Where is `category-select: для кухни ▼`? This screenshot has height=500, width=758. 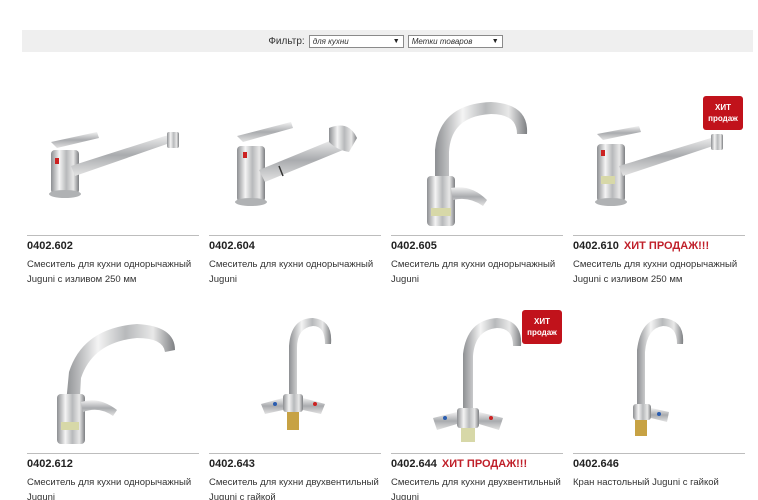 category-select: для кухни ▼ is located at coordinates (356, 41).